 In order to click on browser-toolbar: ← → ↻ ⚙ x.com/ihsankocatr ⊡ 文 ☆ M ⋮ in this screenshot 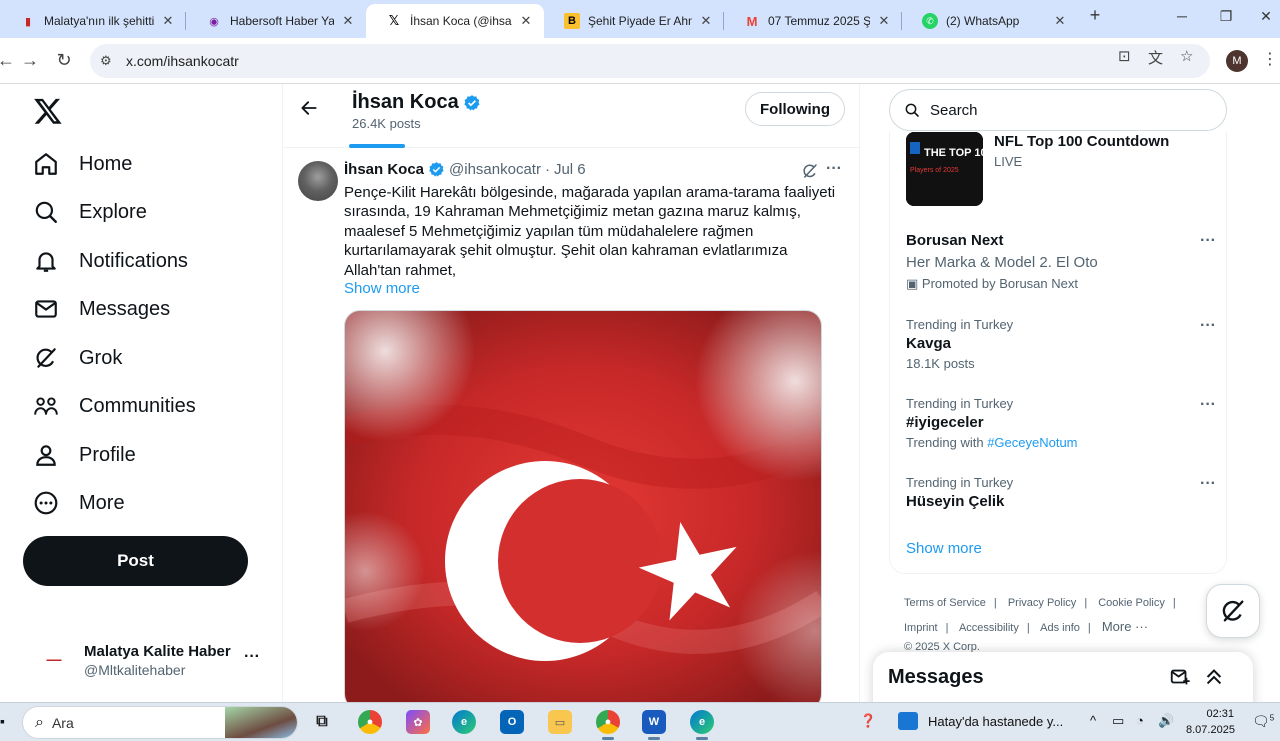, I will do `click(640, 61)`.